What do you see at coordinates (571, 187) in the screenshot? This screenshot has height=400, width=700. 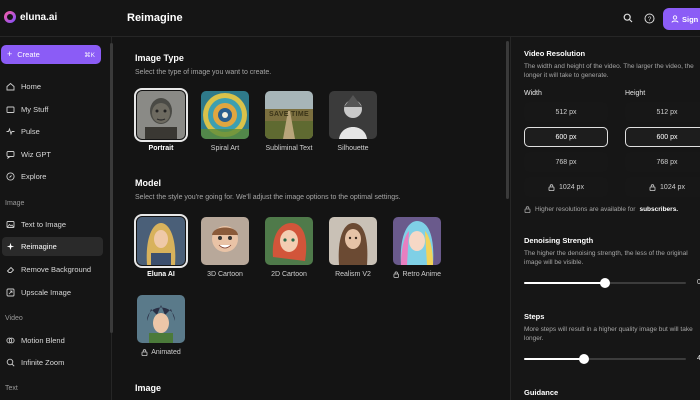 I see `width-option-label: 1024 px` at bounding box center [571, 187].